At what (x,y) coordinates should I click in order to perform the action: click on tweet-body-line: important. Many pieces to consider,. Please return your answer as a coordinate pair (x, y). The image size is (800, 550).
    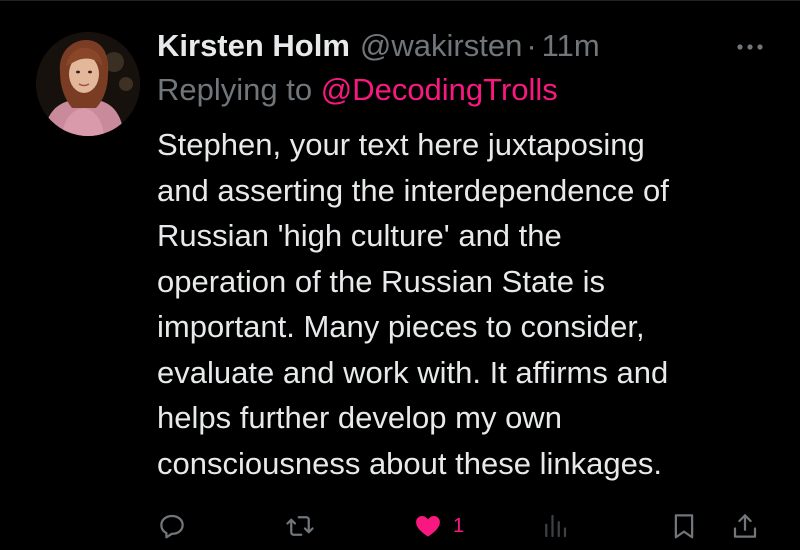
    Looking at the image, I should click on (401, 326).